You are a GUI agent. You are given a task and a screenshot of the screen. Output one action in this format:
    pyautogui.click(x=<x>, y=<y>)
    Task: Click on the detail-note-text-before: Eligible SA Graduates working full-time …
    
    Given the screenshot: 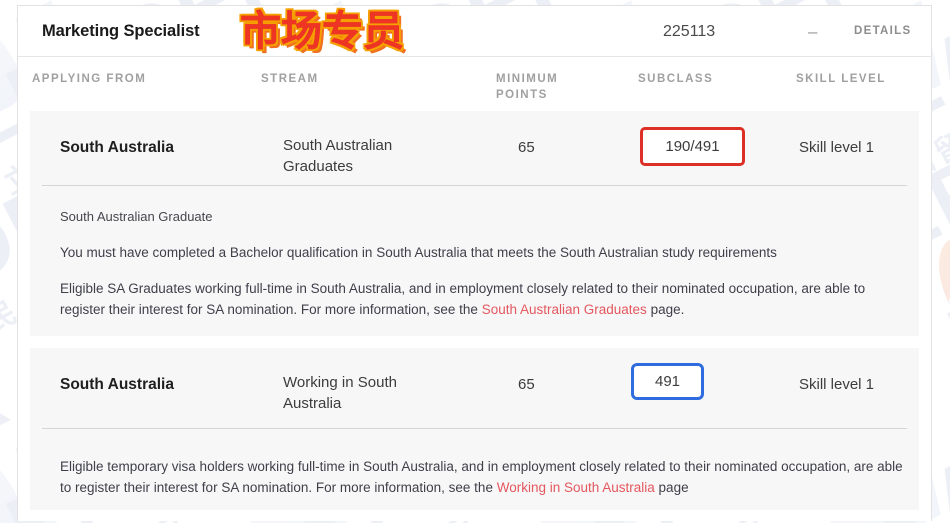 What is the action you would take?
    pyautogui.click(x=463, y=299)
    